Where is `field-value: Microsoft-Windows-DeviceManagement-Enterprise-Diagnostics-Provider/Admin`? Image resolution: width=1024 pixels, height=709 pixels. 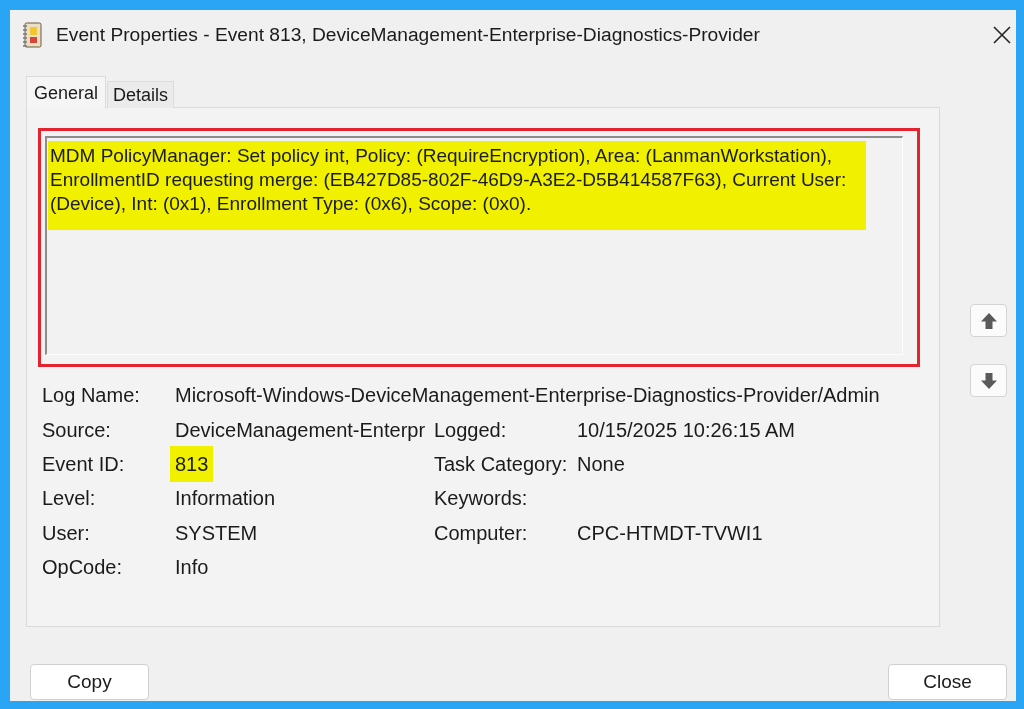 field-value: Microsoft-Windows-DeviceManagement-Enterprise-Diagnostics-Provider/Admin is located at coordinates (528, 396).